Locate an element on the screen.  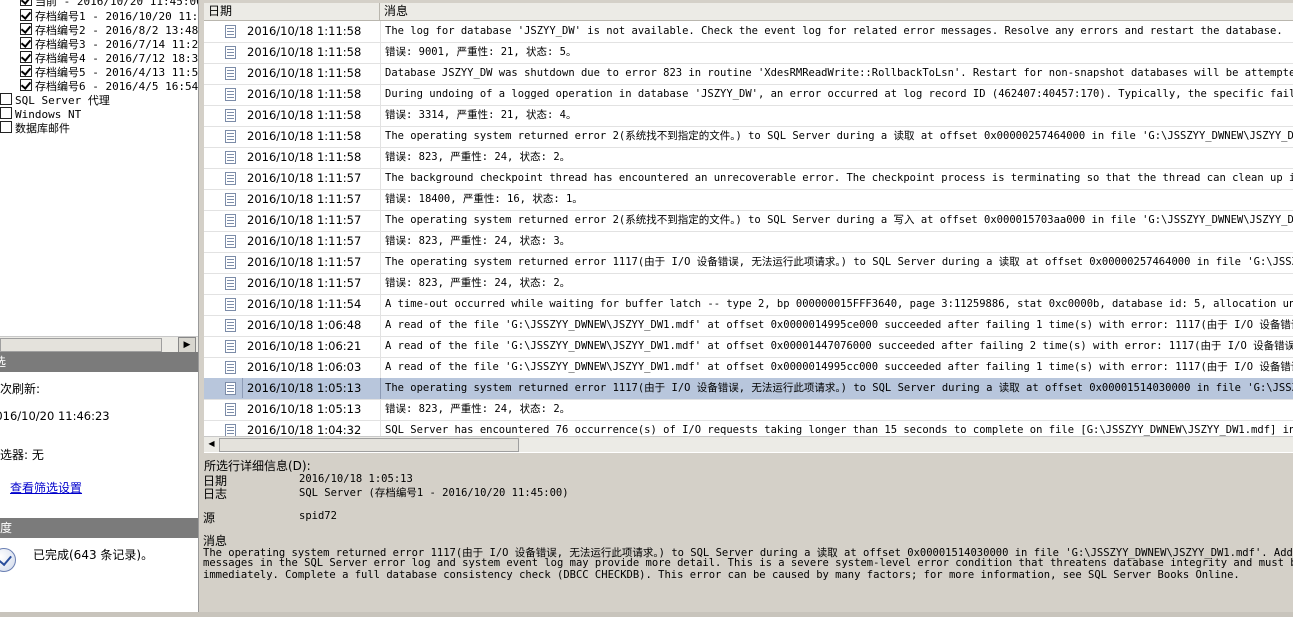
row-date: 2016/10/18 1:05:13 is located at coordinates (304, 388).